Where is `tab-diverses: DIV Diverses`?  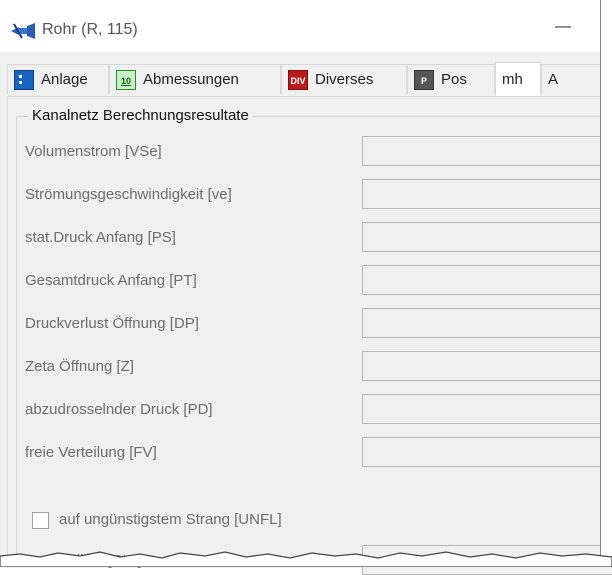
tab-diverses: DIV Diverses is located at coordinates (344, 79).